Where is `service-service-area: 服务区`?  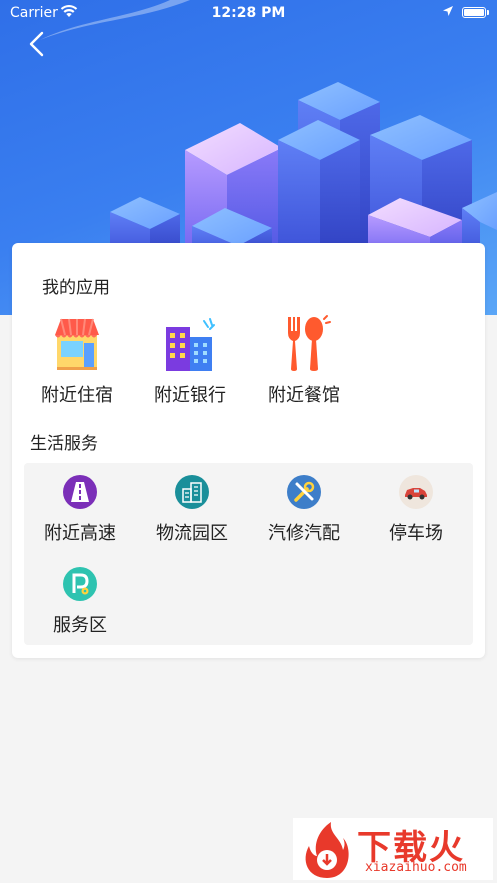
service-service-area: 服务区 is located at coordinates (80, 602).